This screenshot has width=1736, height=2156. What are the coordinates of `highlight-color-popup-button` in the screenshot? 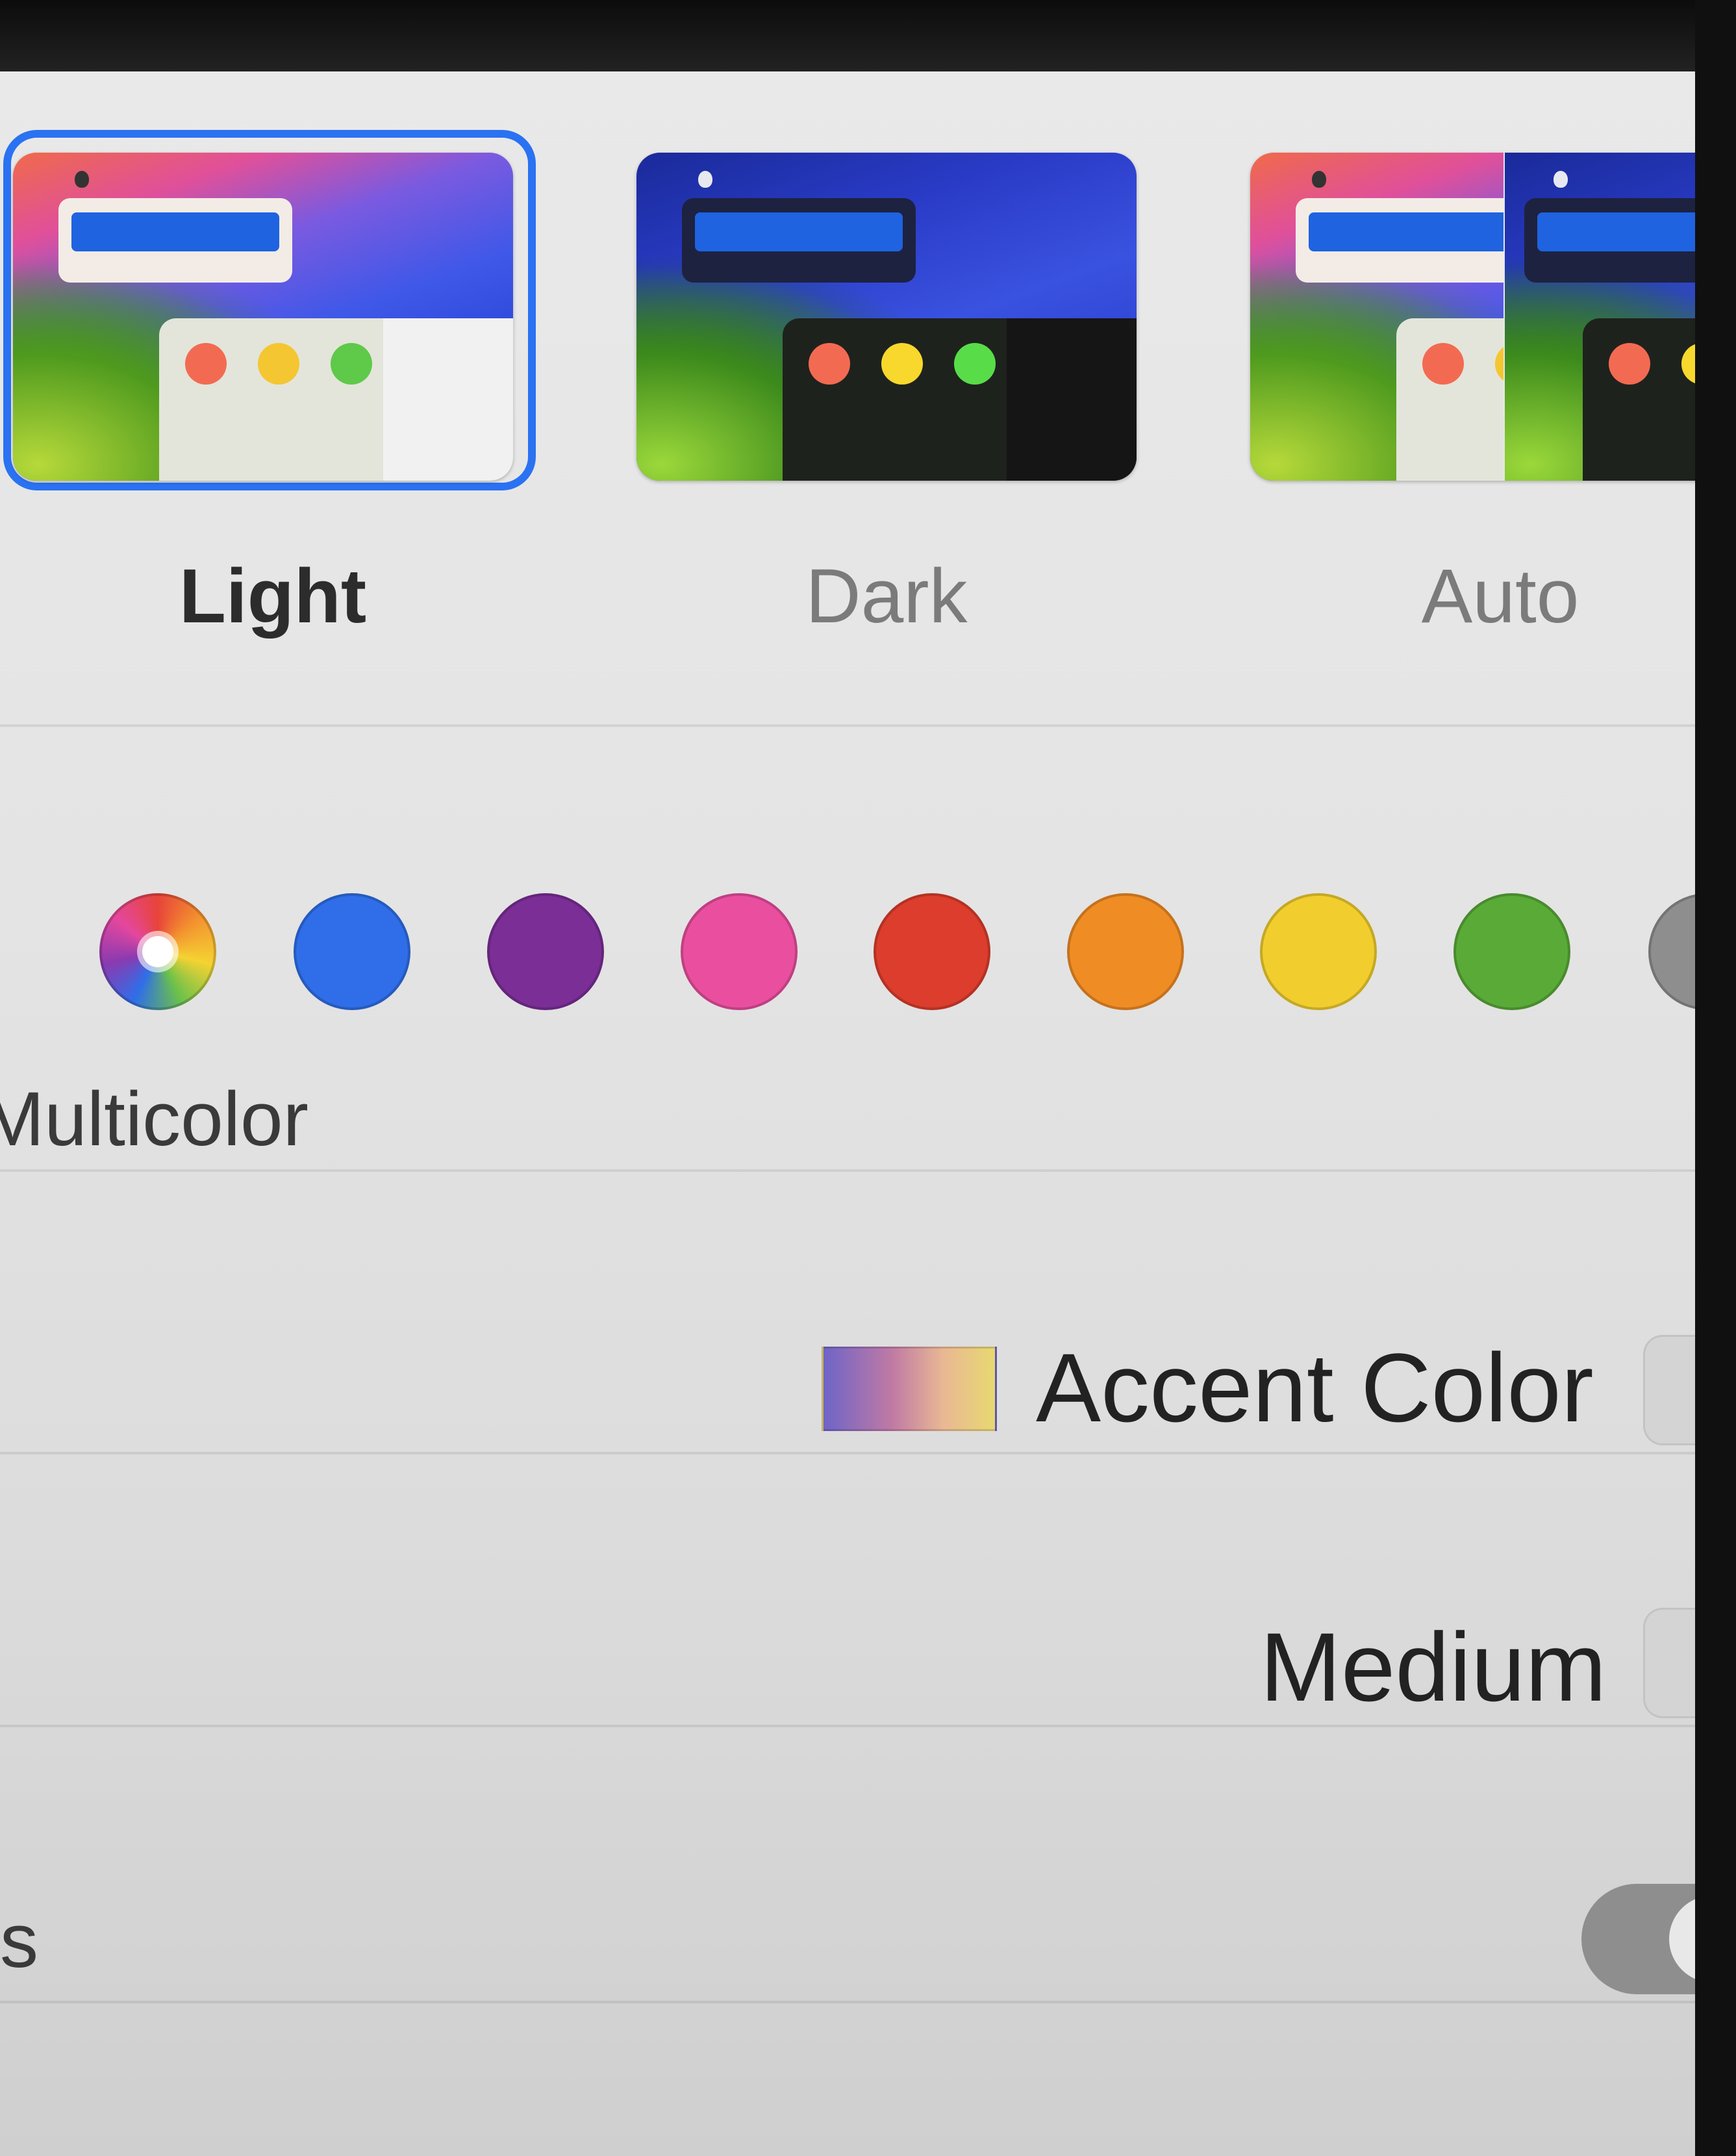 It's located at (1669, 1390).